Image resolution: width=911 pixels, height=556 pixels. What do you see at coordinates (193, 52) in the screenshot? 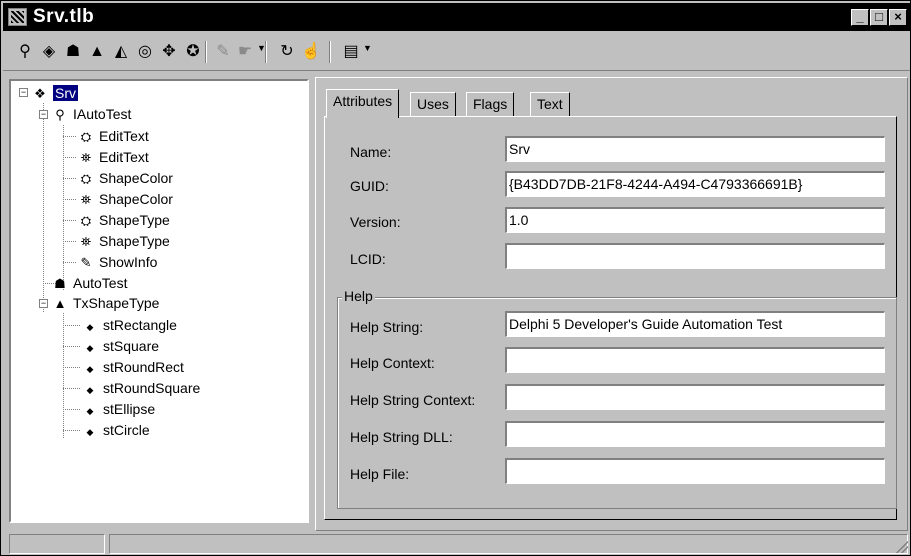
I see `module-icon: ✪` at bounding box center [193, 52].